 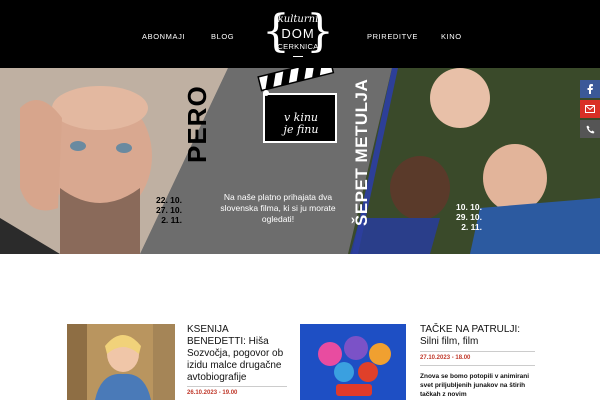 I want to click on logo-line-cerknica: CERKNICA, so click(x=298, y=46).